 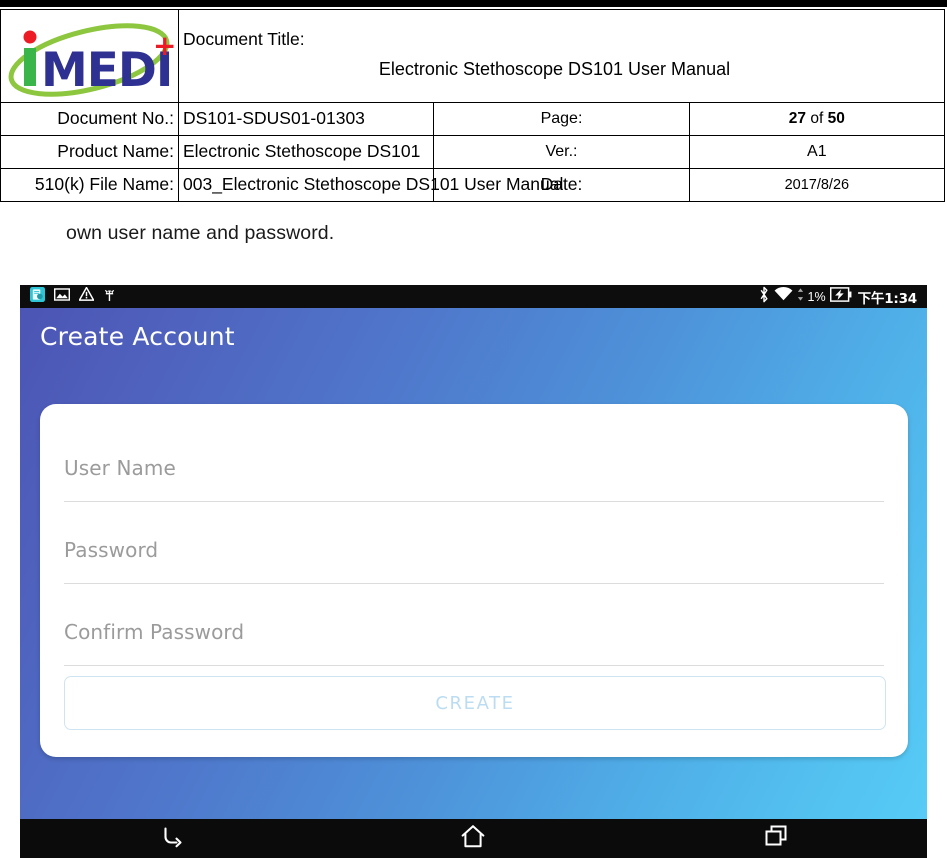 I want to click on status-bar-clock: 下午1:34, so click(x=887, y=298).